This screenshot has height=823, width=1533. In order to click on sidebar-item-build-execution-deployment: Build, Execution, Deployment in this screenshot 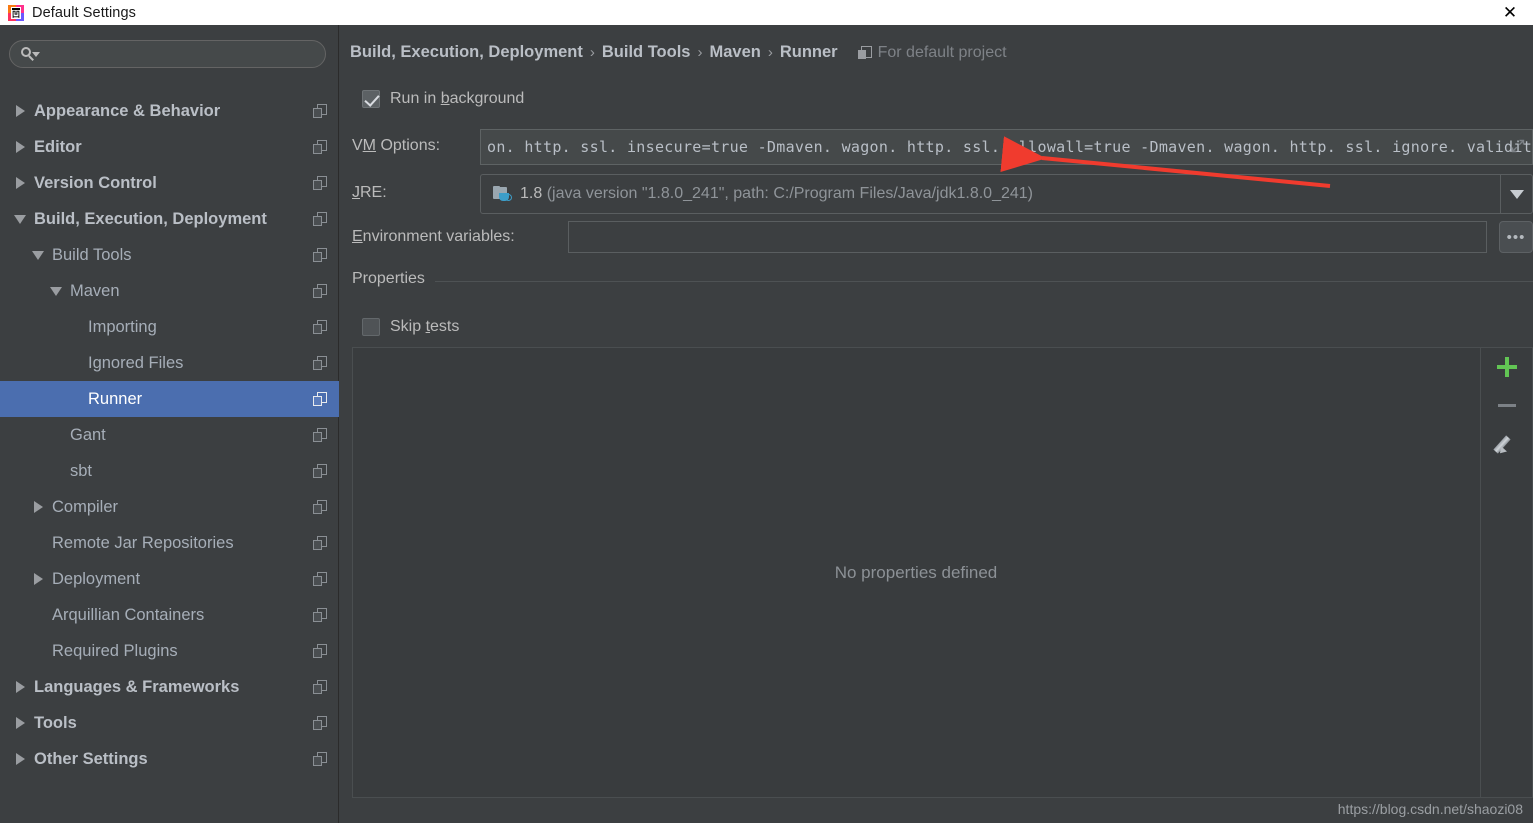, I will do `click(169, 219)`.